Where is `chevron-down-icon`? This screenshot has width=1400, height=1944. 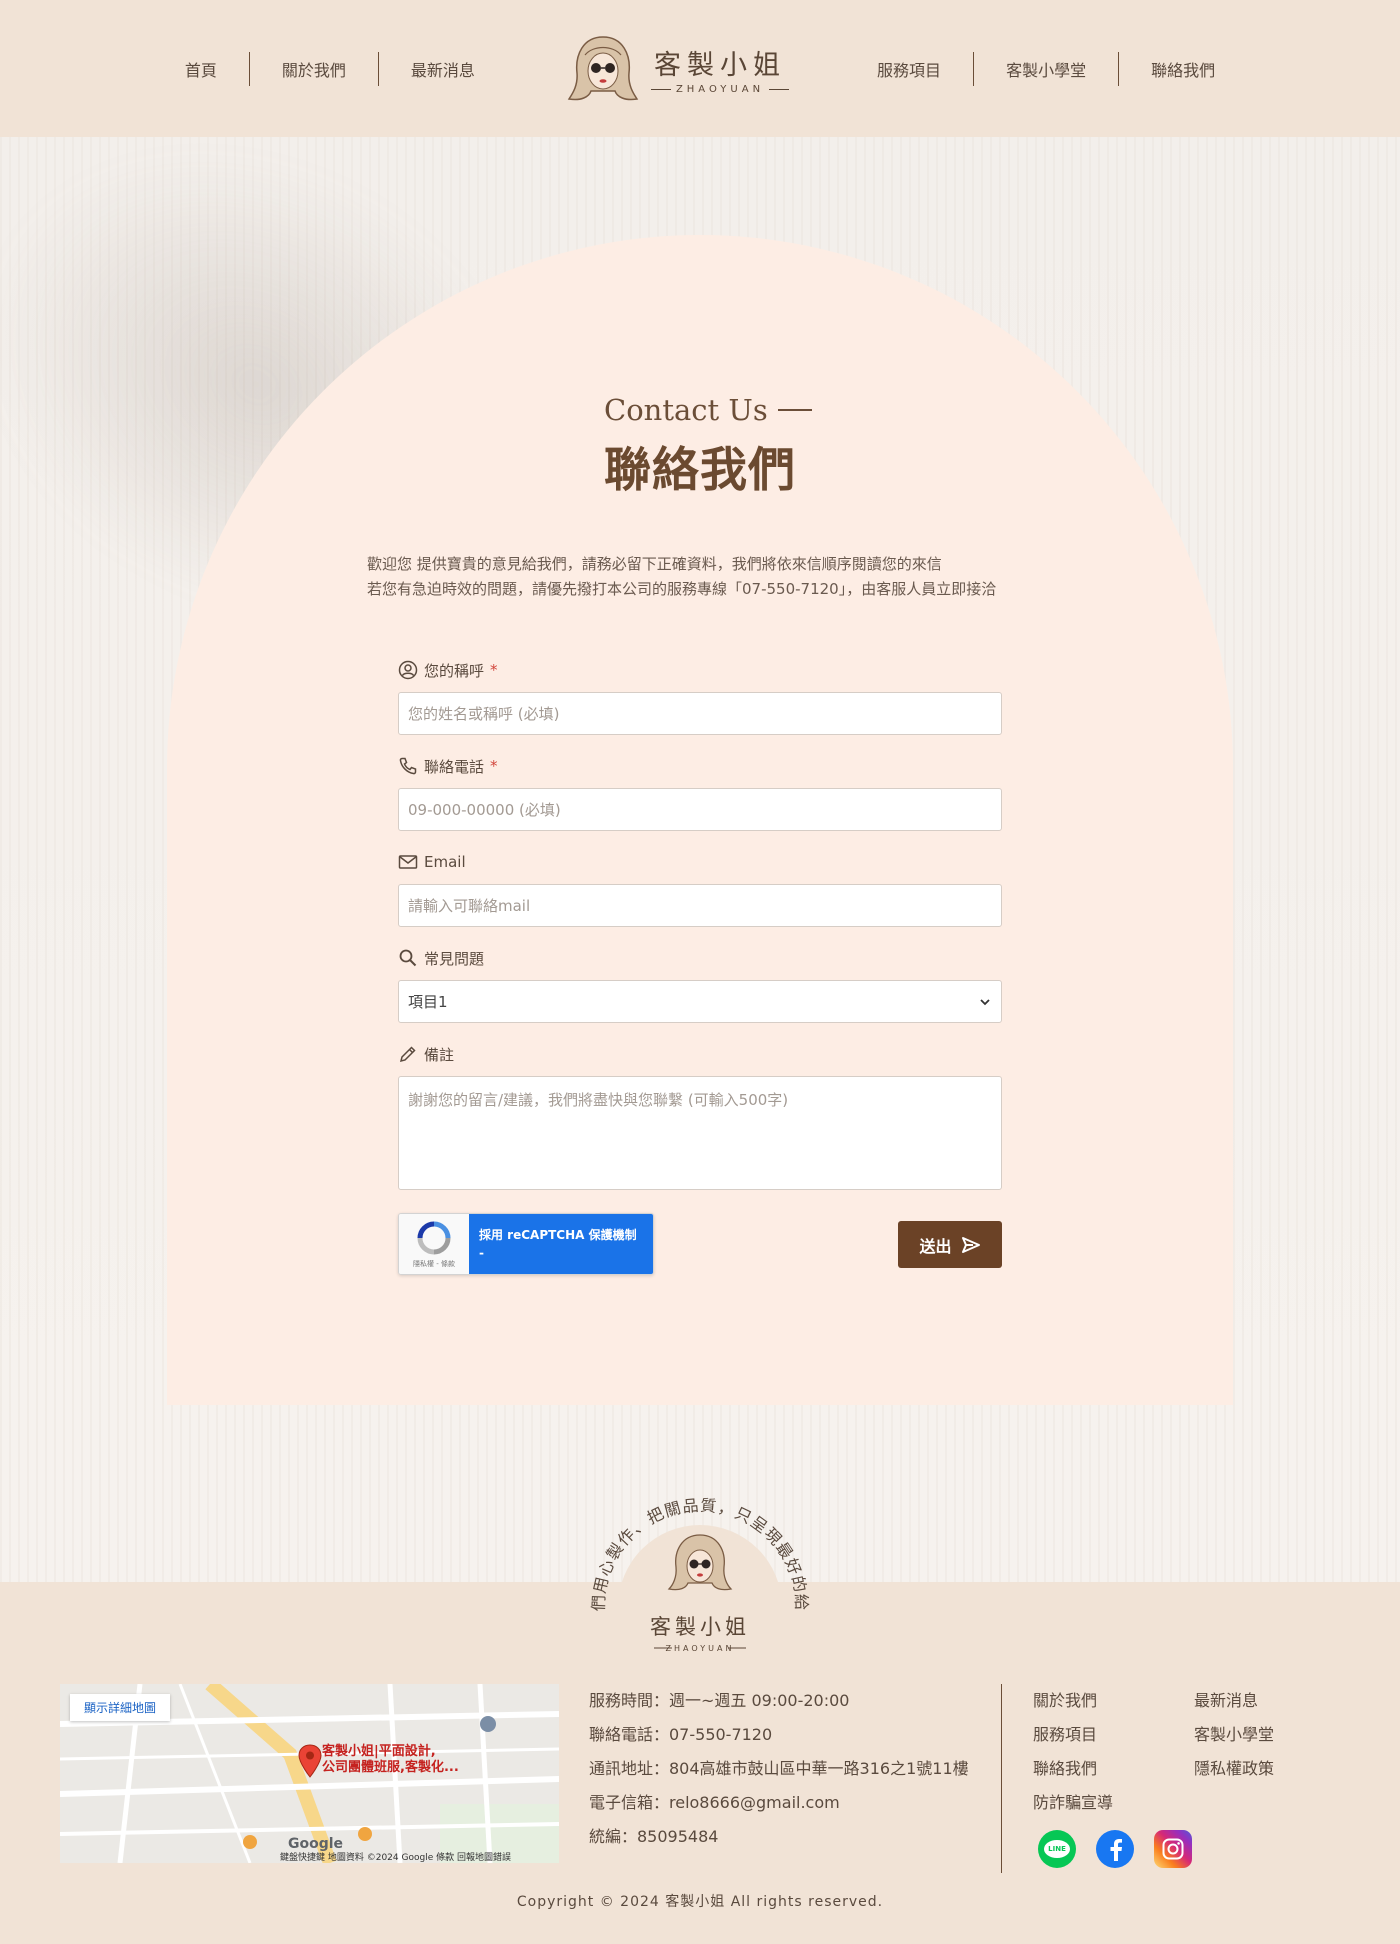 chevron-down-icon is located at coordinates (985, 1001).